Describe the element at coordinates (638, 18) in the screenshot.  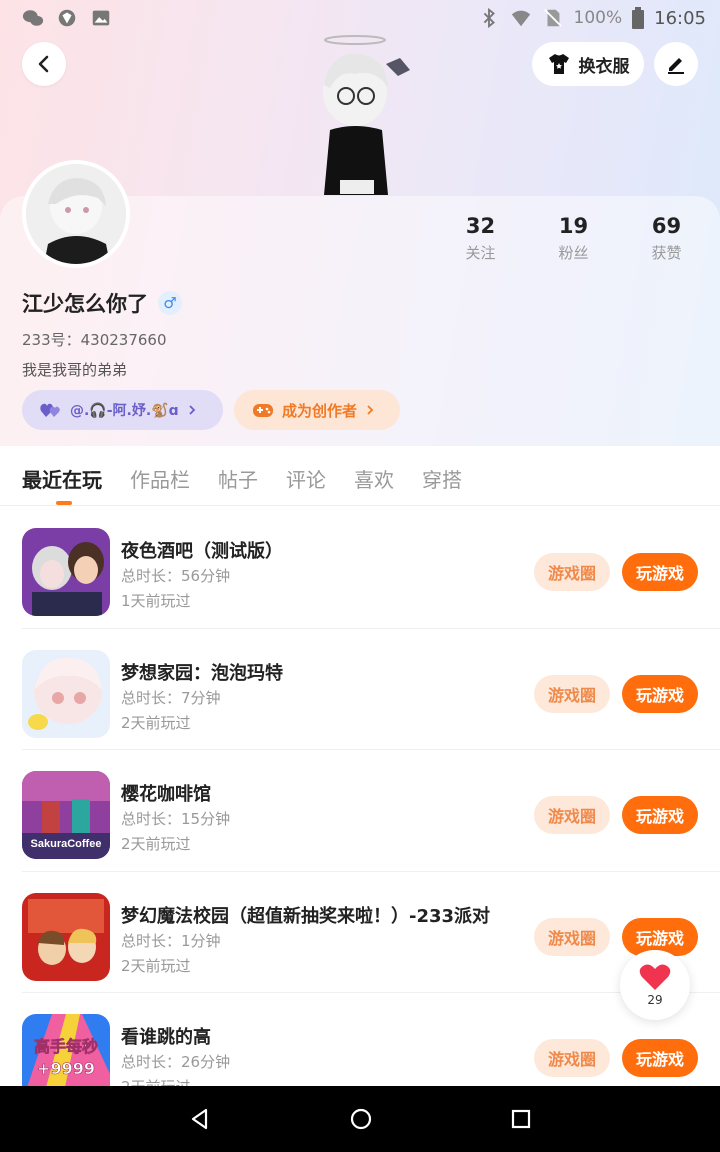
I see `battery-icon` at that location.